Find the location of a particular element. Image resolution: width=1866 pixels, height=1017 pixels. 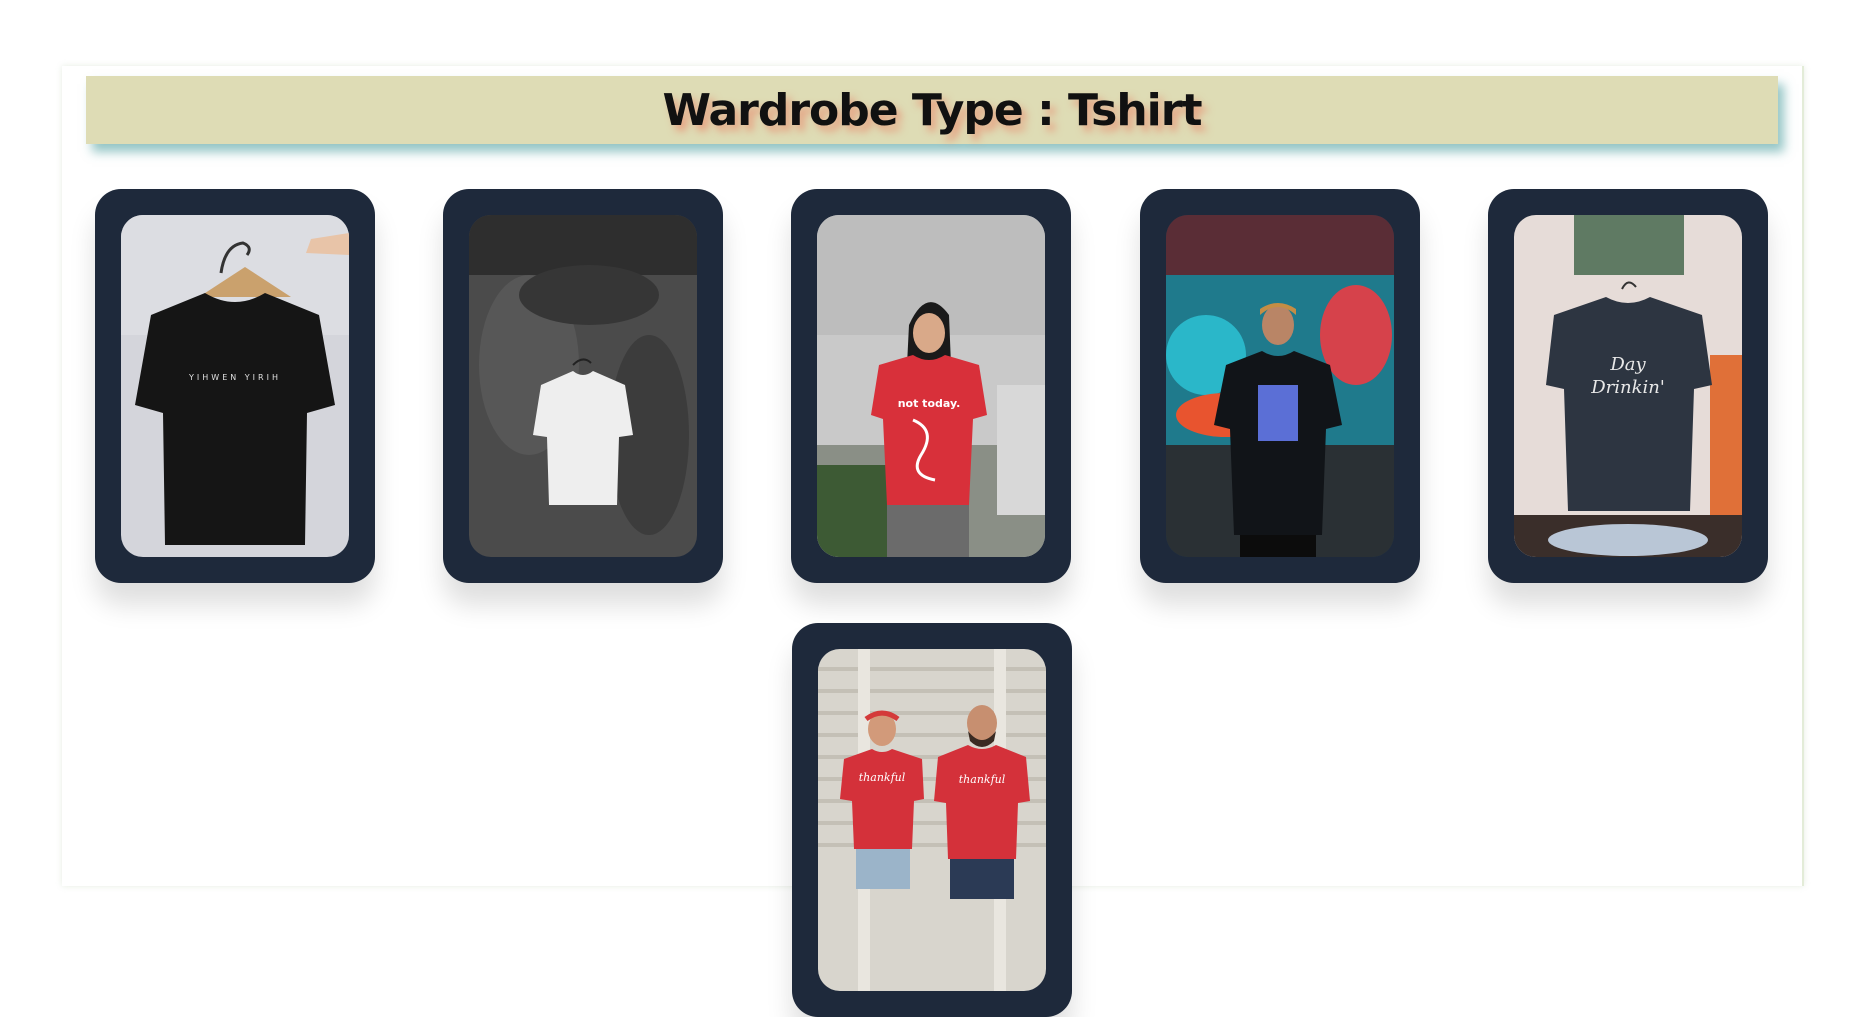

svg-text: Drinkin' is located at coordinates (1627, 387).